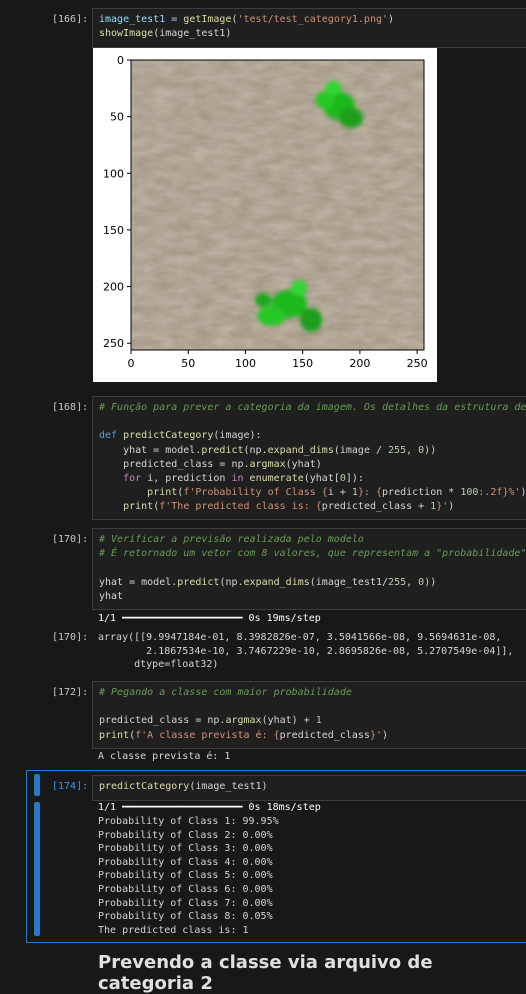 The image size is (526, 994). What do you see at coordinates (113, 173) in the screenshot?
I see `y-tick-label: 100` at bounding box center [113, 173].